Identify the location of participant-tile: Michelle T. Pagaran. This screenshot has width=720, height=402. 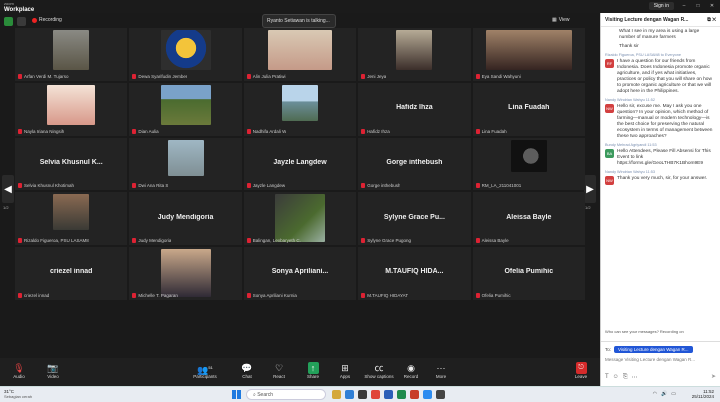
(185, 274).